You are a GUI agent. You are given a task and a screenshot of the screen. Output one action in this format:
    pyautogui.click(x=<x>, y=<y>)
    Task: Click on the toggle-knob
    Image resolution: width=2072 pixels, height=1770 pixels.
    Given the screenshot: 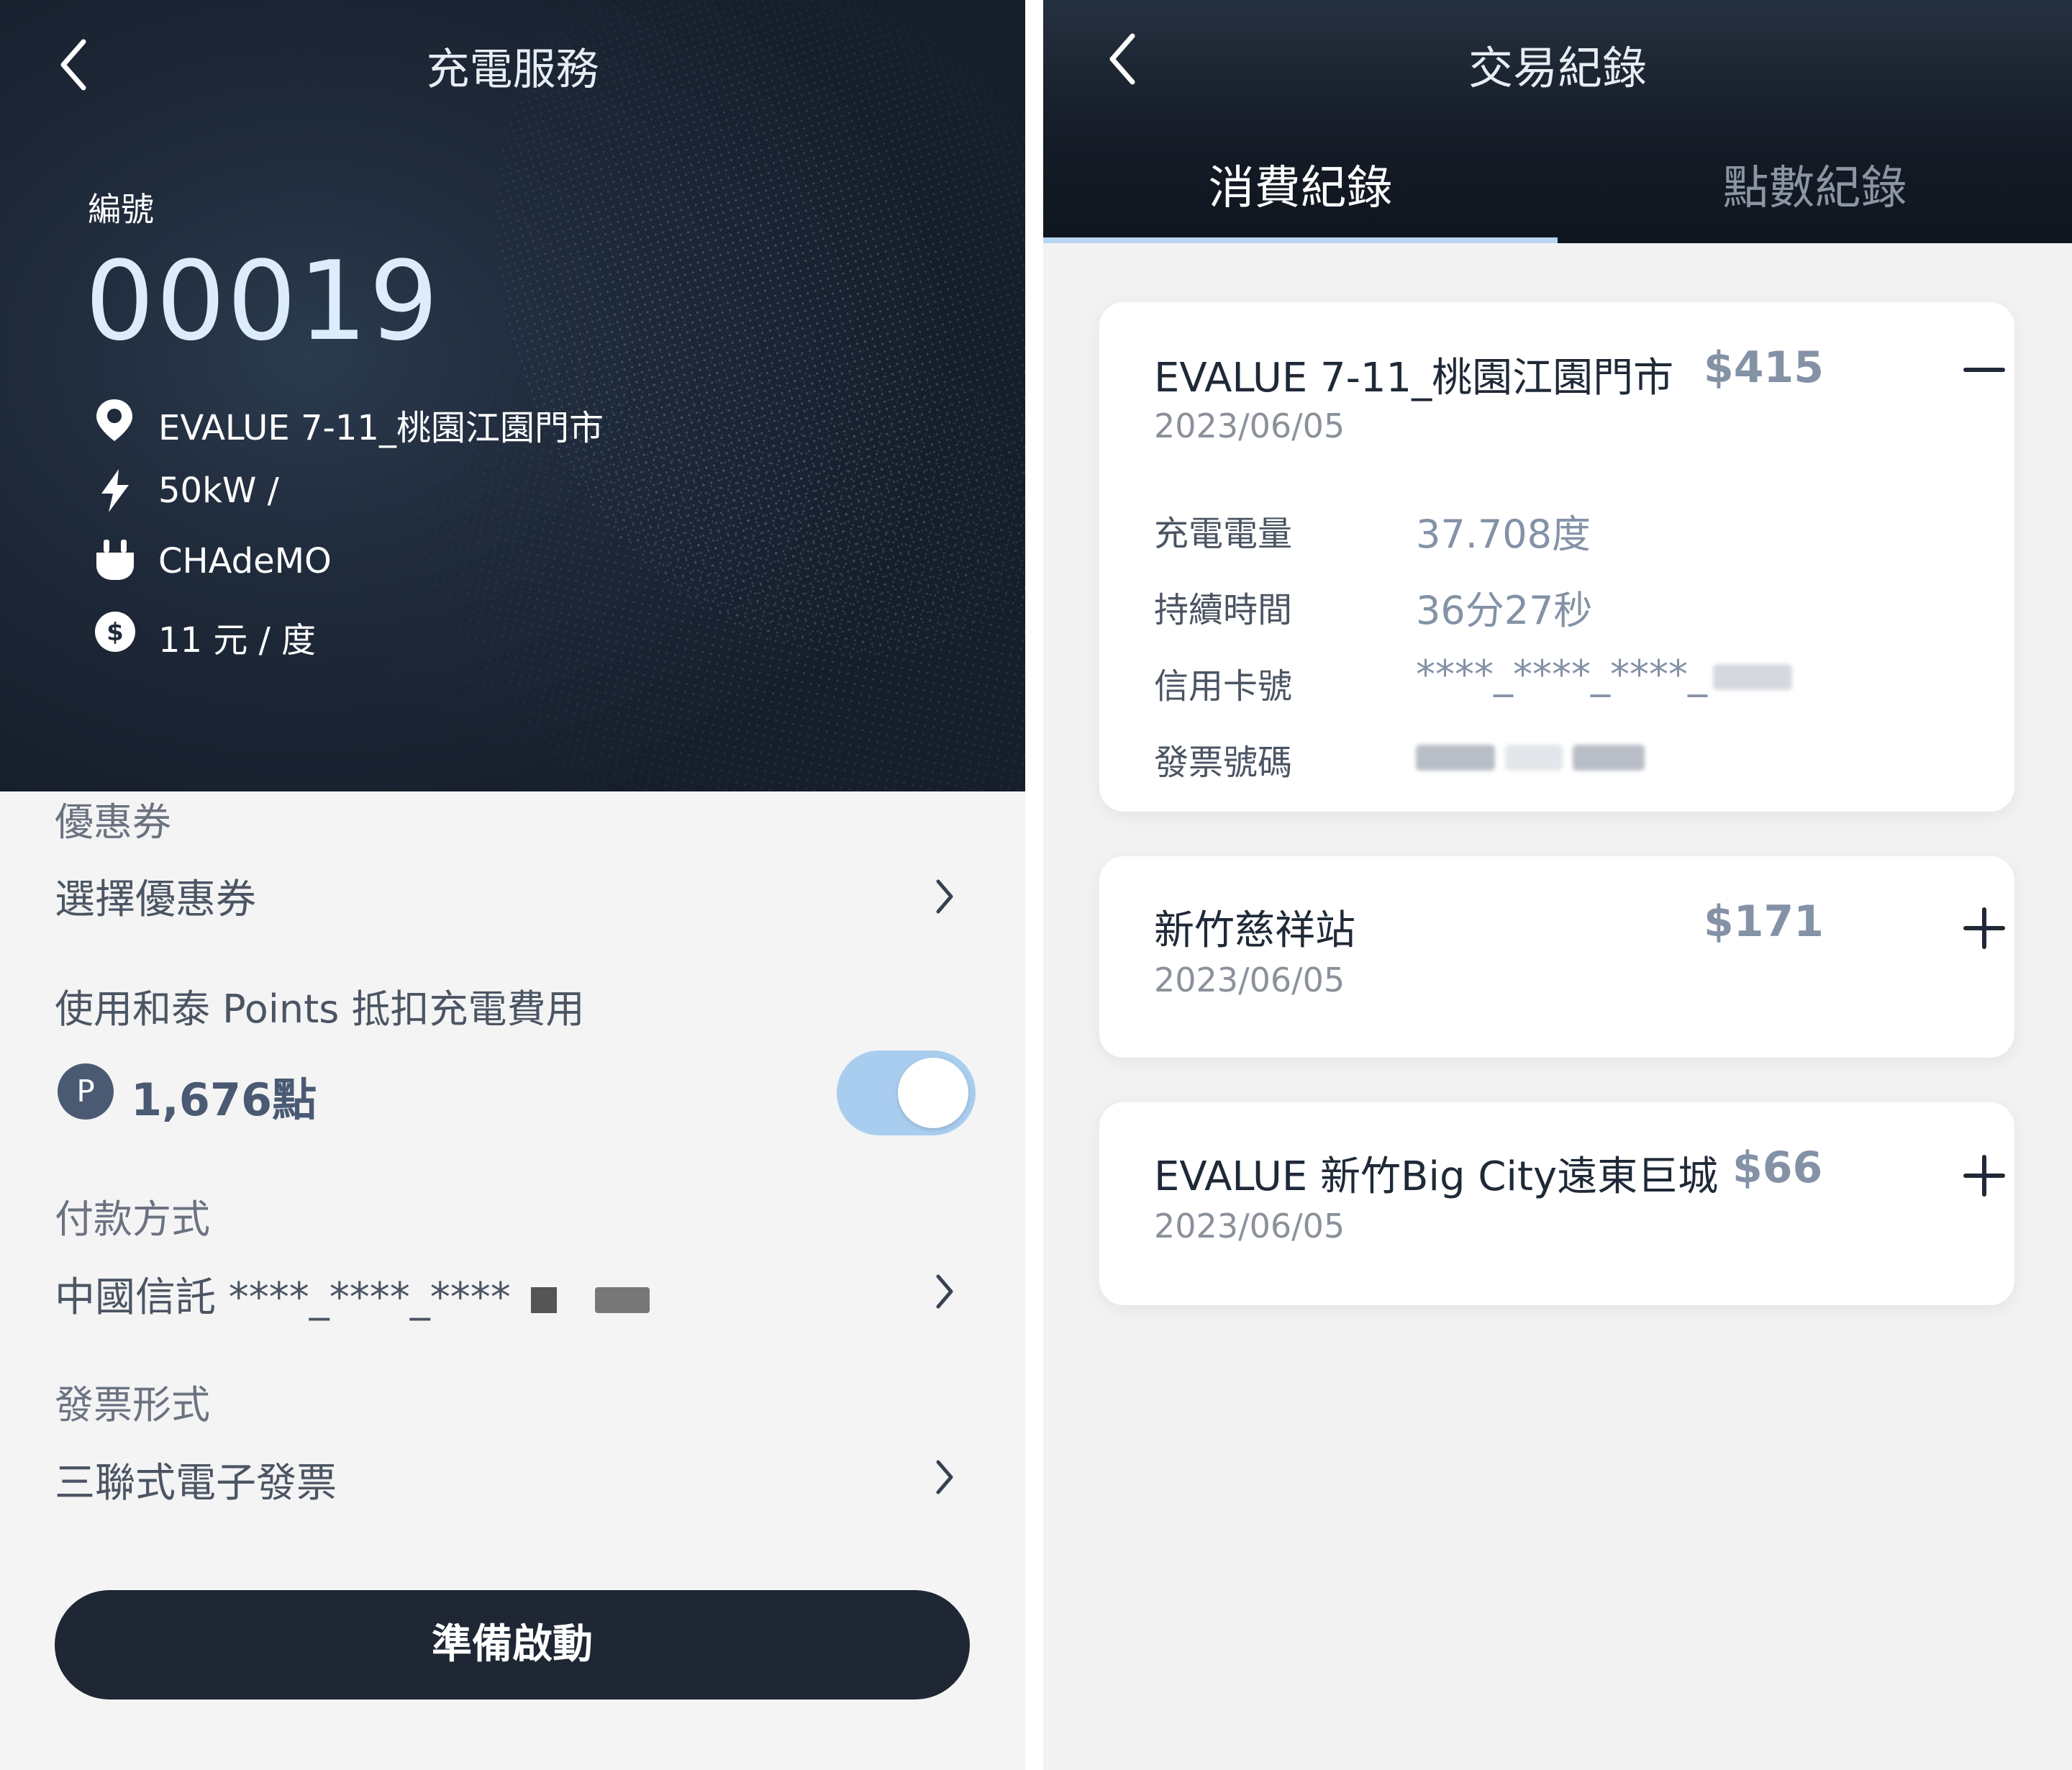 What is the action you would take?
    pyautogui.click(x=933, y=1093)
    